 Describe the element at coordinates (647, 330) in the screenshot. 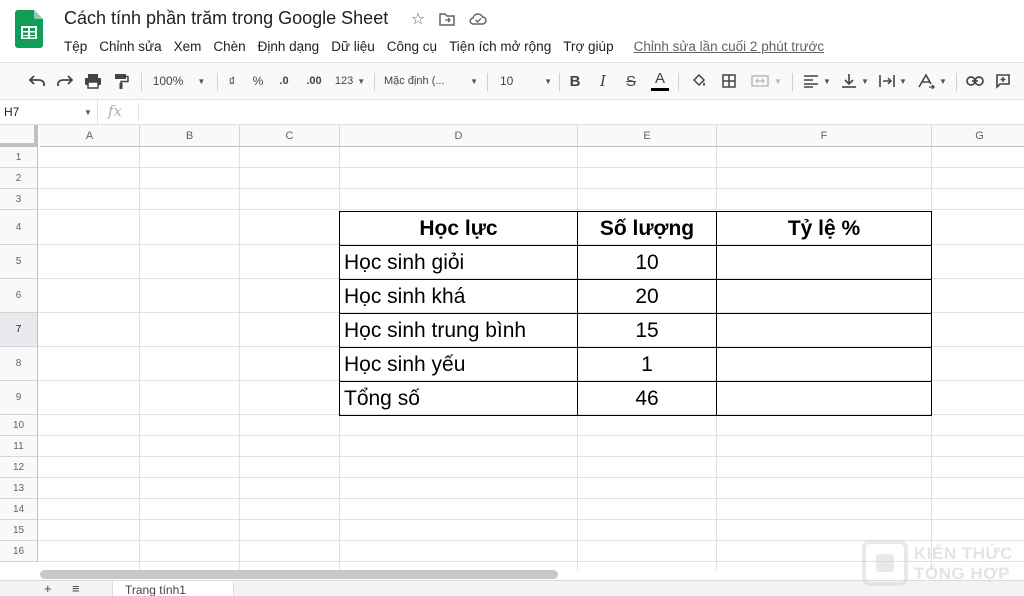

I see `count-cell: 15` at that location.